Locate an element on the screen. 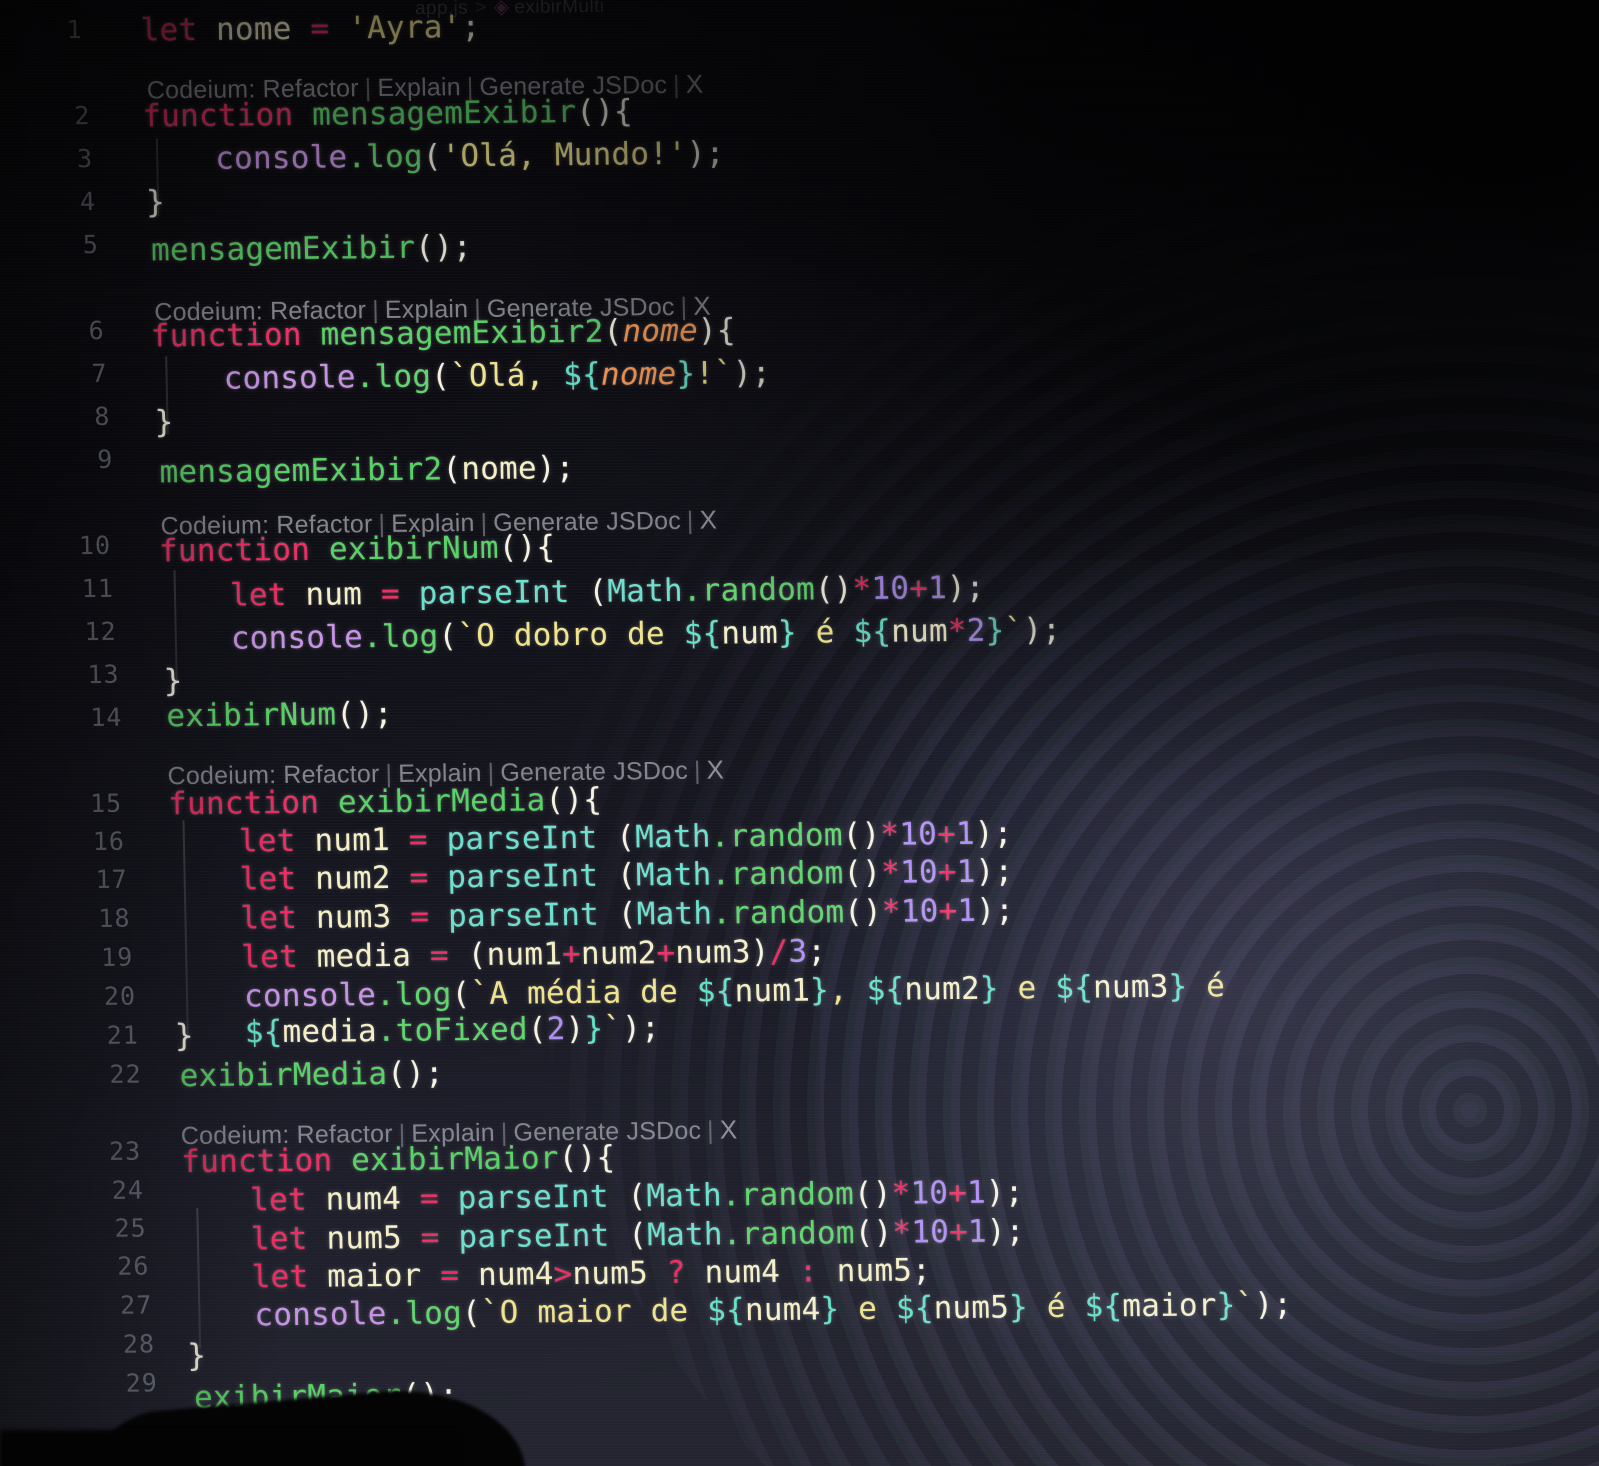  code-line-7: console.log(`Olá, ${nome}!`); is located at coordinates (497, 376).